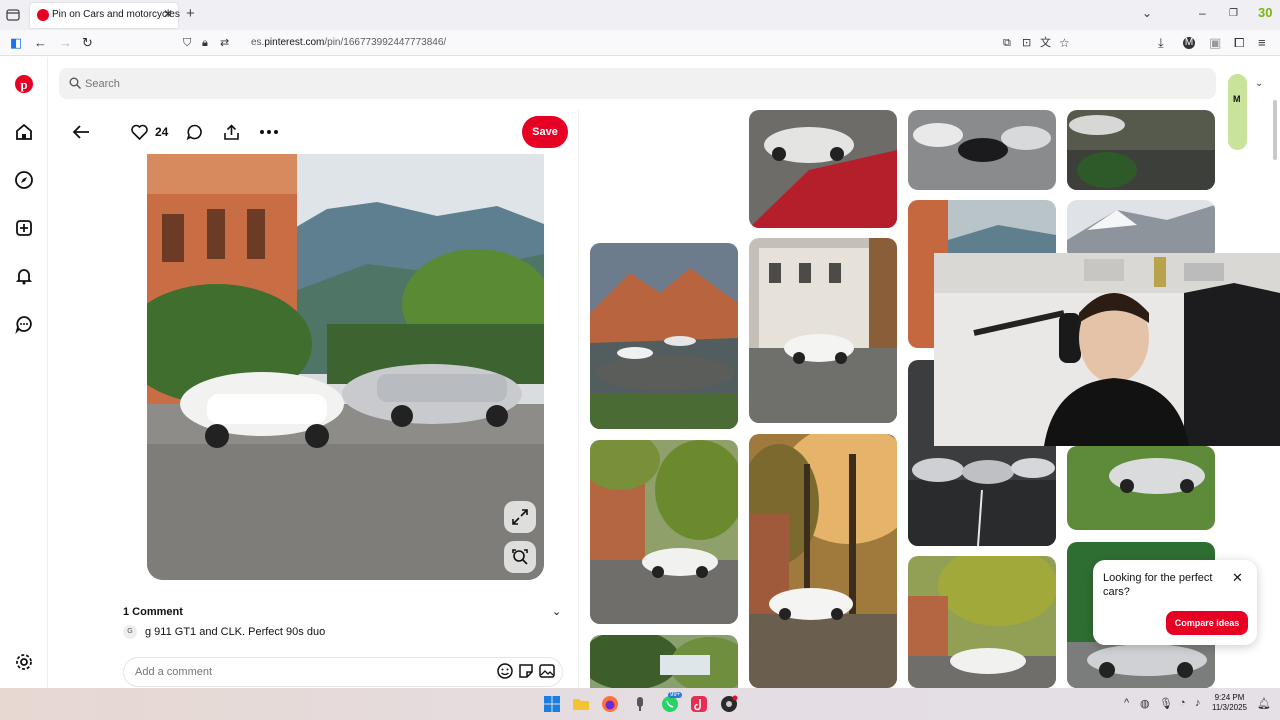  What do you see at coordinates (1147, 13) in the screenshot?
I see `chevron-down-icon: ⌄` at bounding box center [1147, 13].